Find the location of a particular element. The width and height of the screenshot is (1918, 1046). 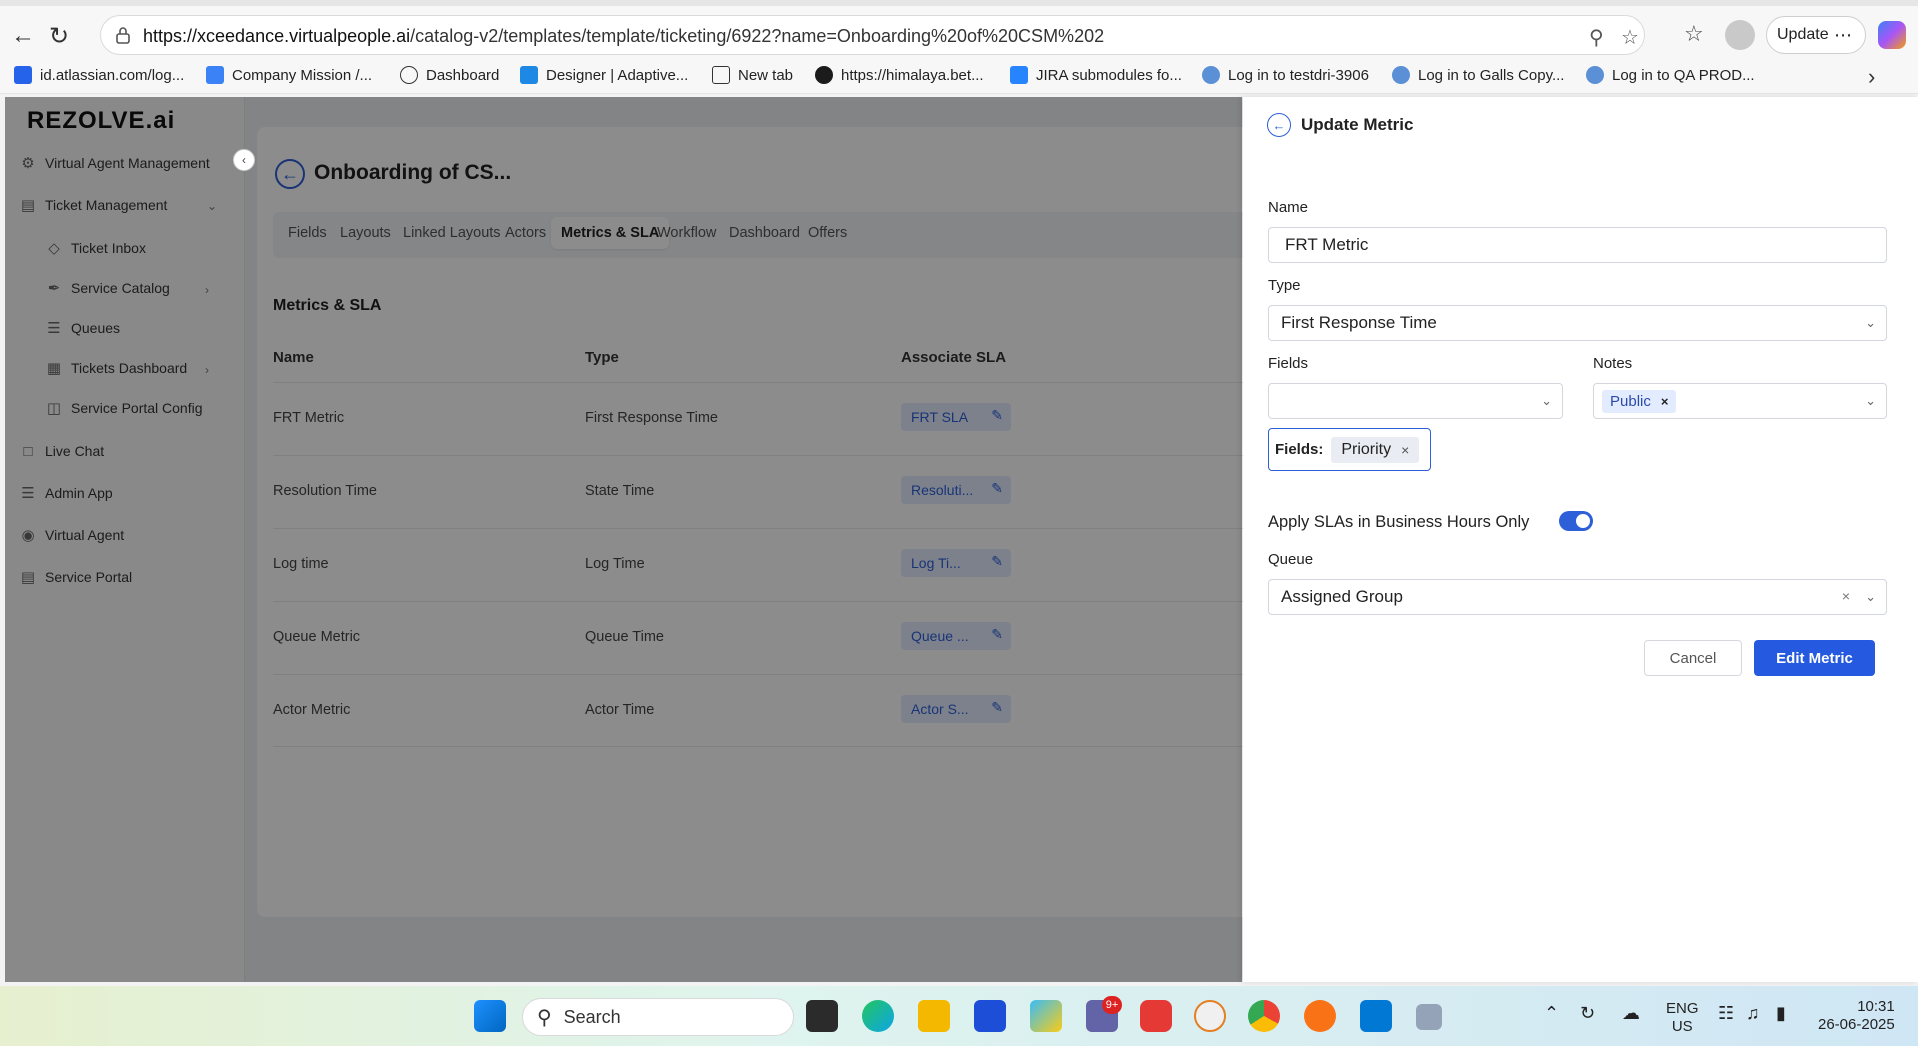

tab-strip is located at coordinates (959, 3).